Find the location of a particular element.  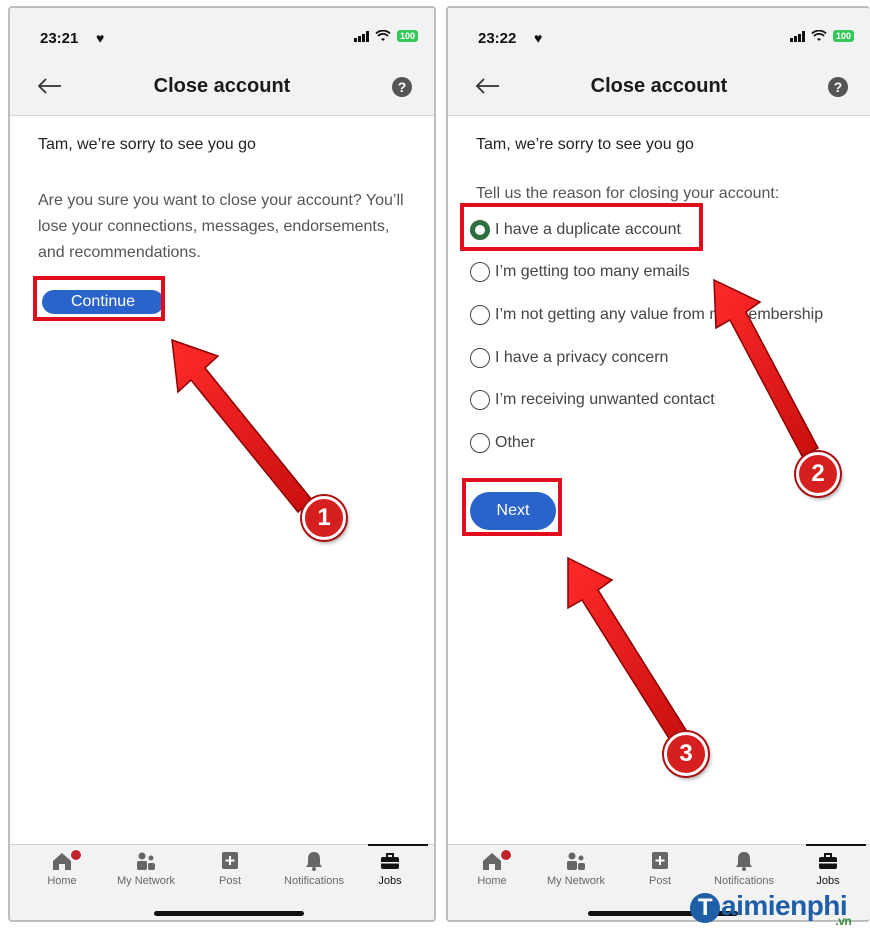

watermark-suffix: .vn is located at coordinates (843, 921).